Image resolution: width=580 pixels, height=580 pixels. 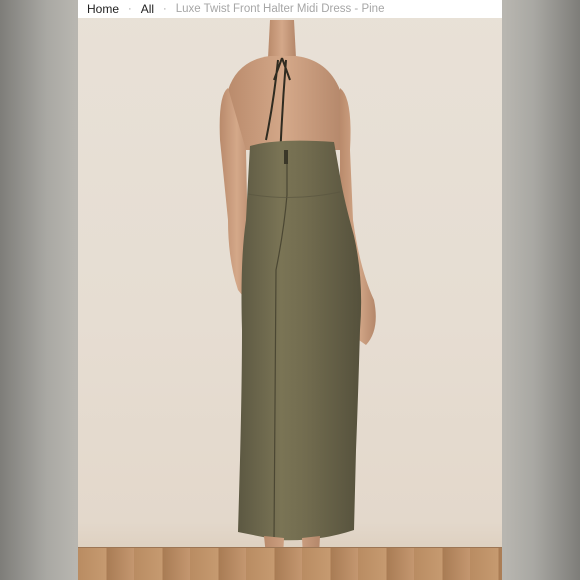 What do you see at coordinates (147, 9) in the screenshot?
I see `breadcrumb-all-link: All` at bounding box center [147, 9].